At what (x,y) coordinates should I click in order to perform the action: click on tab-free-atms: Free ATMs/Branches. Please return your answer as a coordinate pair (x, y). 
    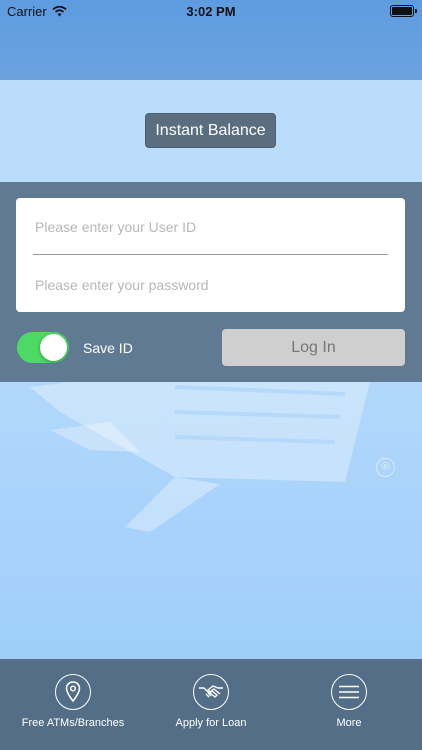
    Looking at the image, I should click on (73, 704).